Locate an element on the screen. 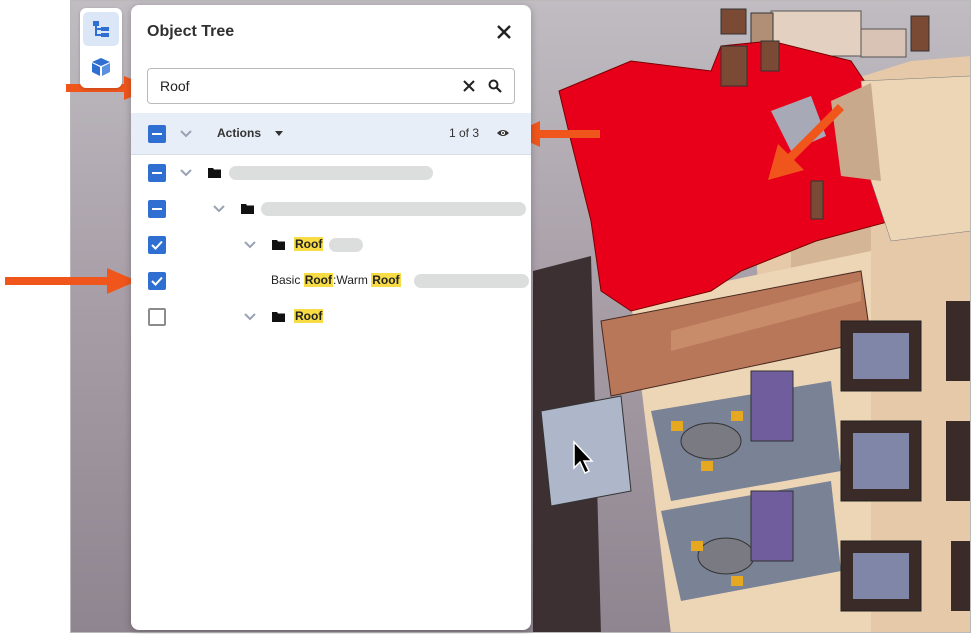  mouse-cursor-icon is located at coordinates (583, 457).